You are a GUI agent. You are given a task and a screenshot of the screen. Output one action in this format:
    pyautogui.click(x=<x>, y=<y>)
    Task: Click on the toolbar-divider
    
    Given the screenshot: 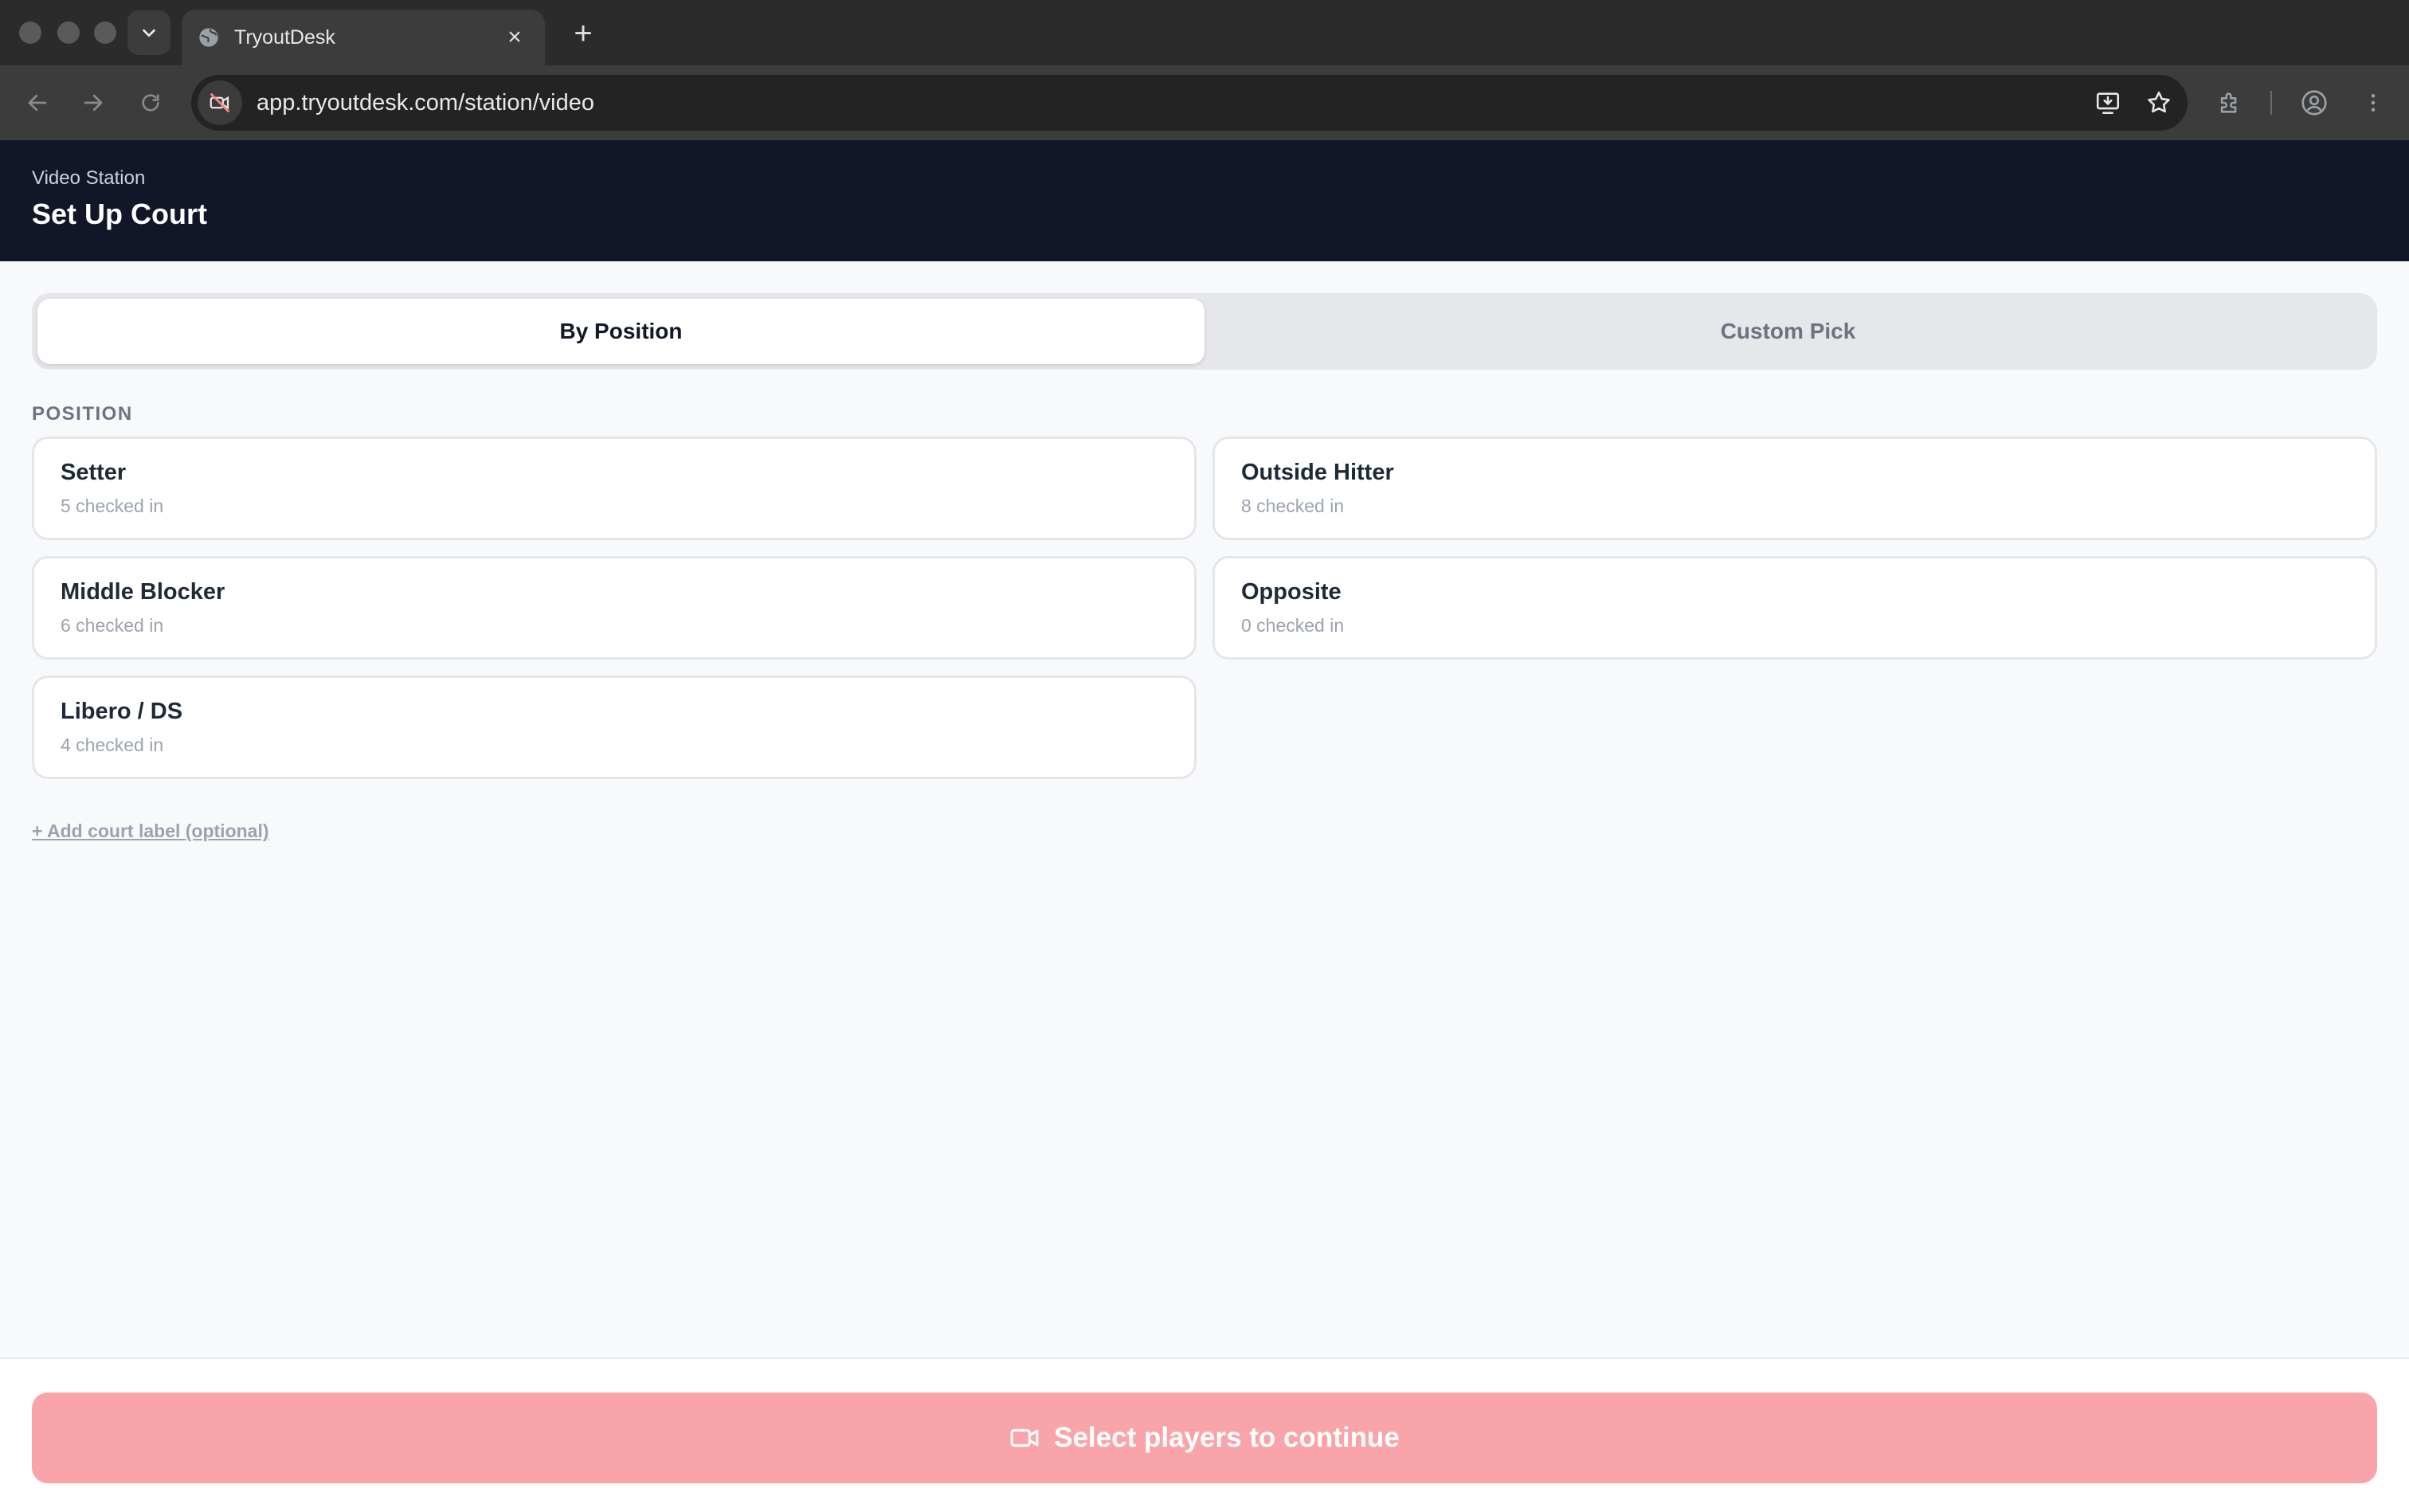 What is the action you would take?
    pyautogui.click(x=2271, y=103)
    